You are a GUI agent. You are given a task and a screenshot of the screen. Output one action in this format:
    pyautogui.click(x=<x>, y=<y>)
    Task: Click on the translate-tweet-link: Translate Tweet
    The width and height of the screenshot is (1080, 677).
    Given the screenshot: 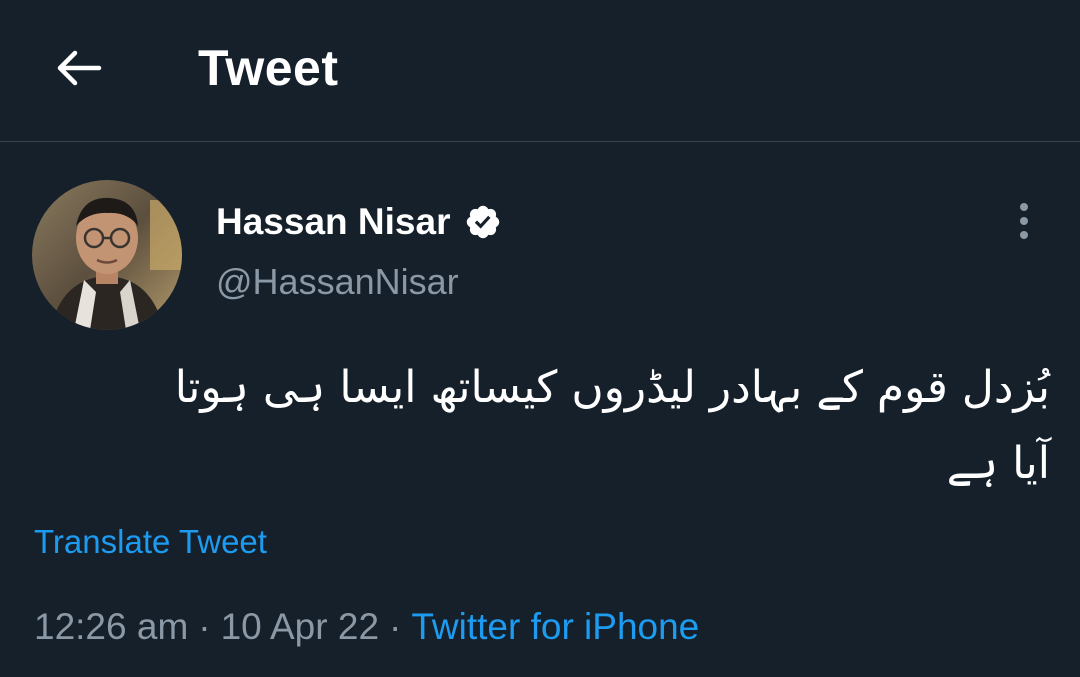 What is the action you would take?
    pyautogui.click(x=150, y=542)
    